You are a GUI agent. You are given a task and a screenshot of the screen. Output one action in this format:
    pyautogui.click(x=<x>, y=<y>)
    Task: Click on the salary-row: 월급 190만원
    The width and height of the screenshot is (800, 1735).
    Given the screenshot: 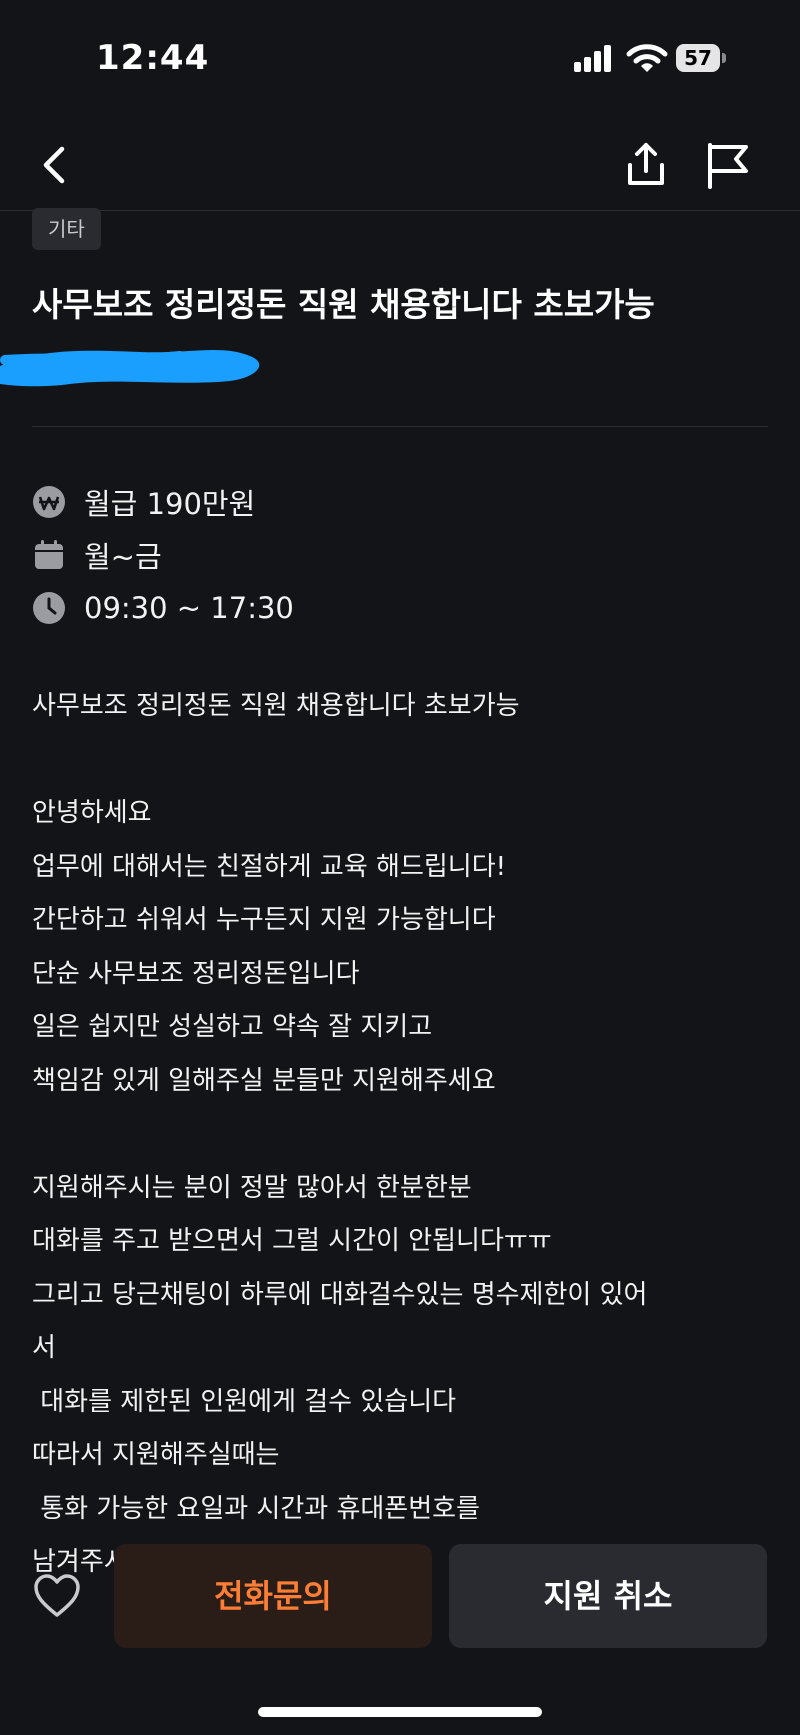 What is the action you would take?
    pyautogui.click(x=143, y=502)
    